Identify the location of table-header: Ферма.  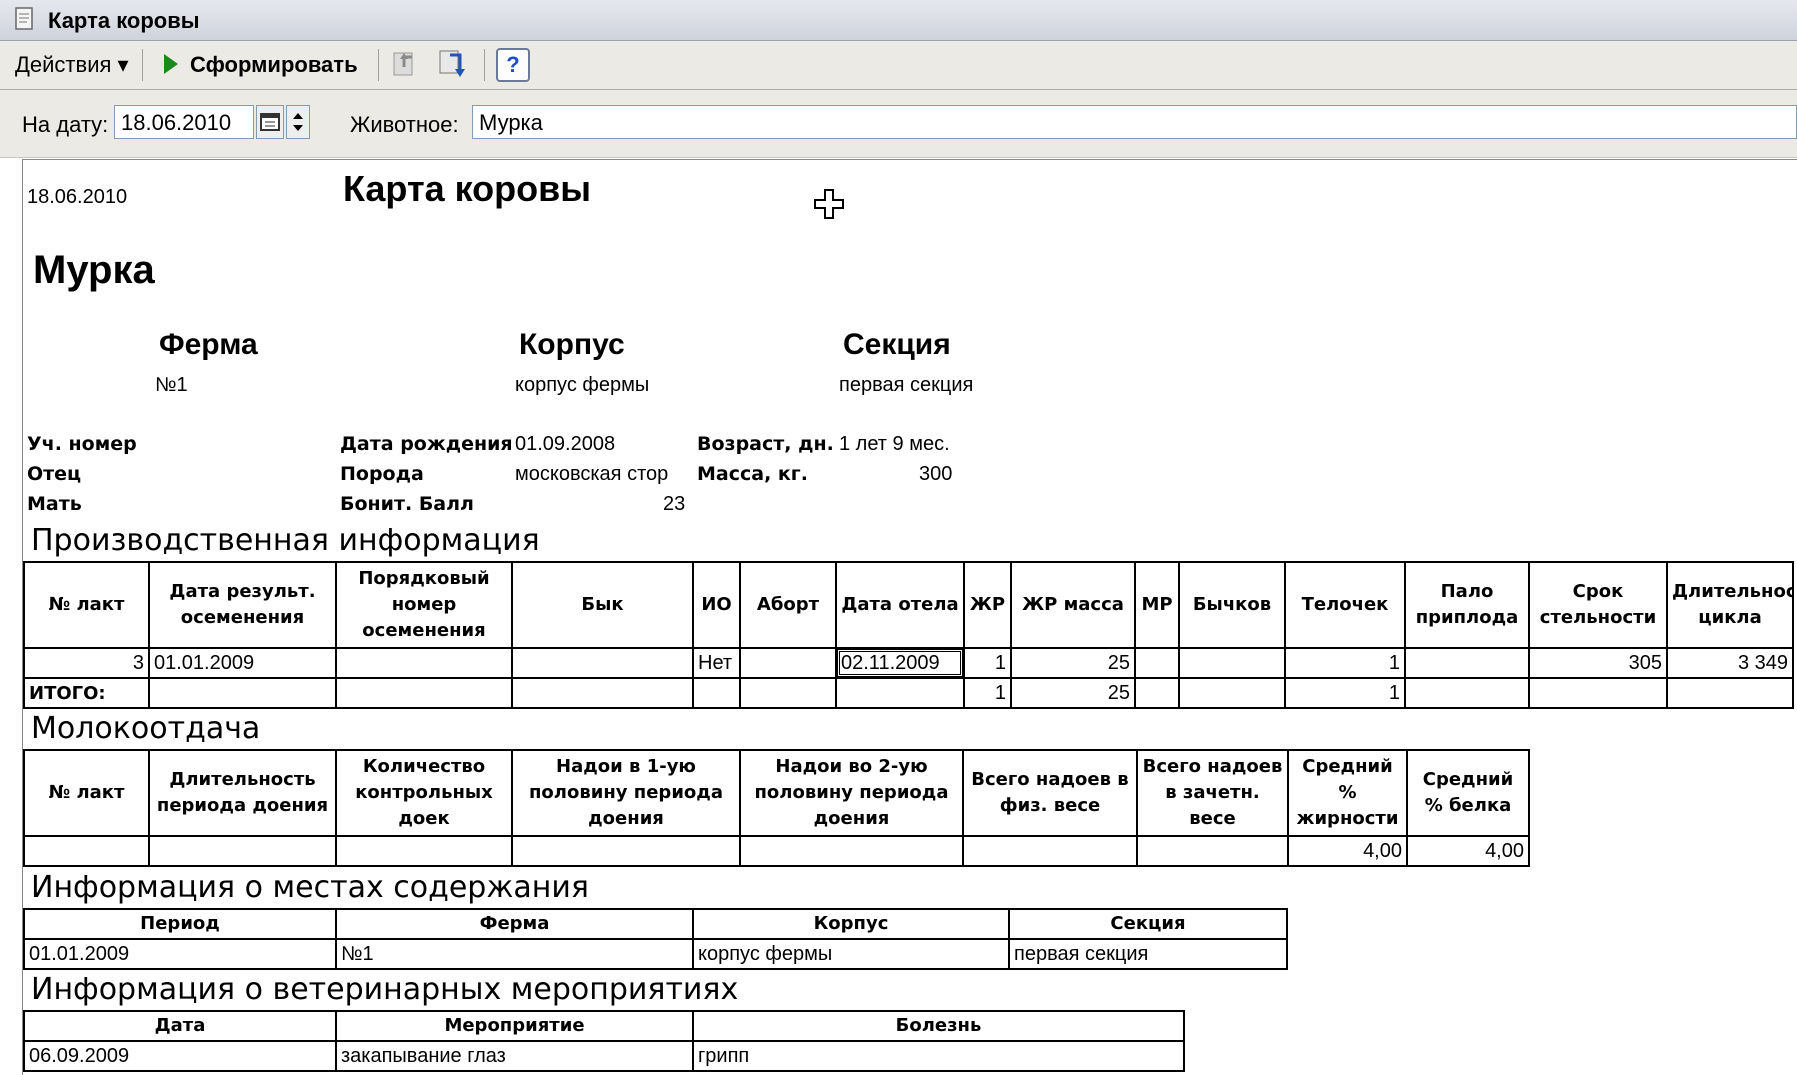
(514, 924).